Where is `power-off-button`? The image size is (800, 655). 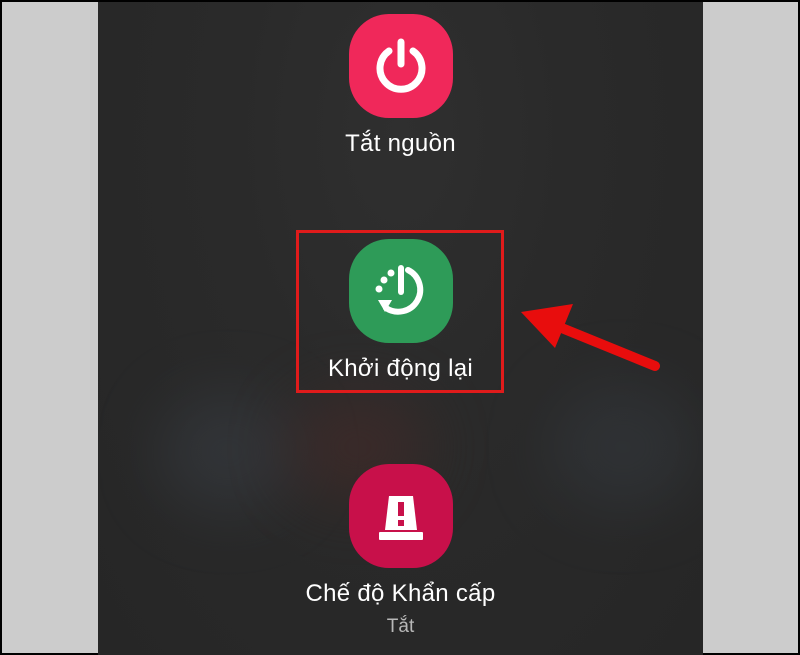
power-off-button is located at coordinates (400, 66).